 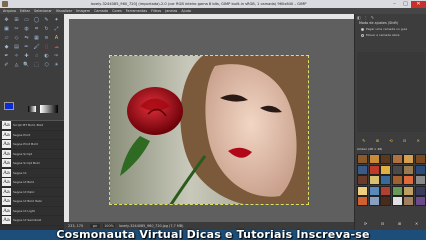 I want to click on font-list-item: Aa Script MT Bold, Bold, so click(x=32, y=126).